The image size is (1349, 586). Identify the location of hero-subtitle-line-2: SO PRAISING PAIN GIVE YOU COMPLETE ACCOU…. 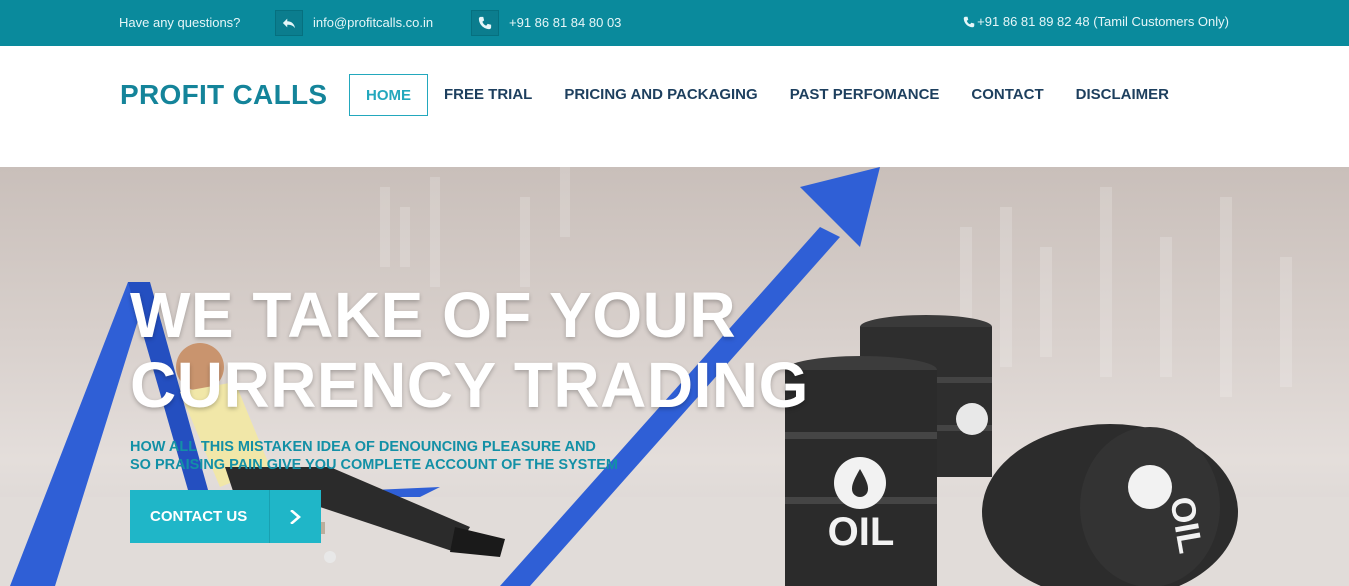
(374, 465).